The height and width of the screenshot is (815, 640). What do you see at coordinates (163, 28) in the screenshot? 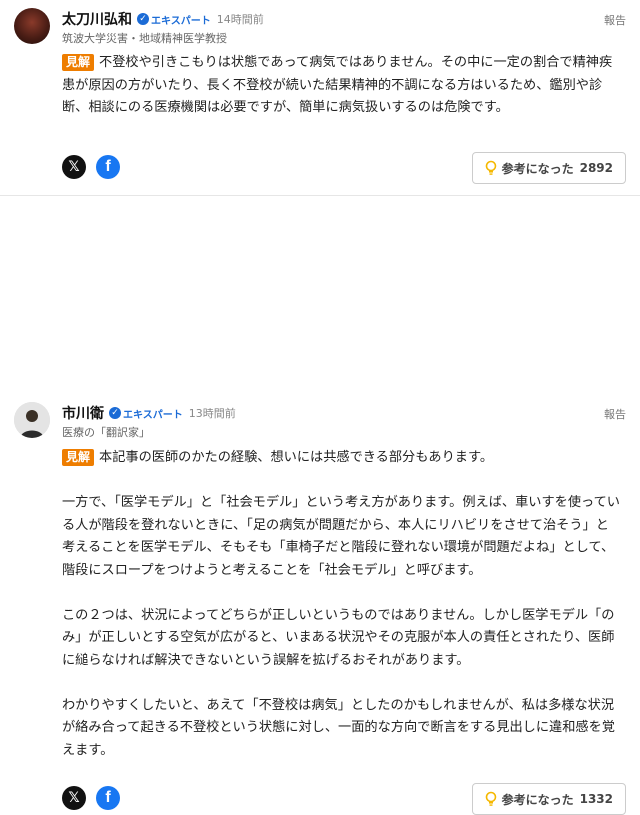
I see `comment-header: 太刀川弘和 ✓ エキスパート 14時間前 筑波大学災害・地域精神医学教授` at bounding box center [163, 28].